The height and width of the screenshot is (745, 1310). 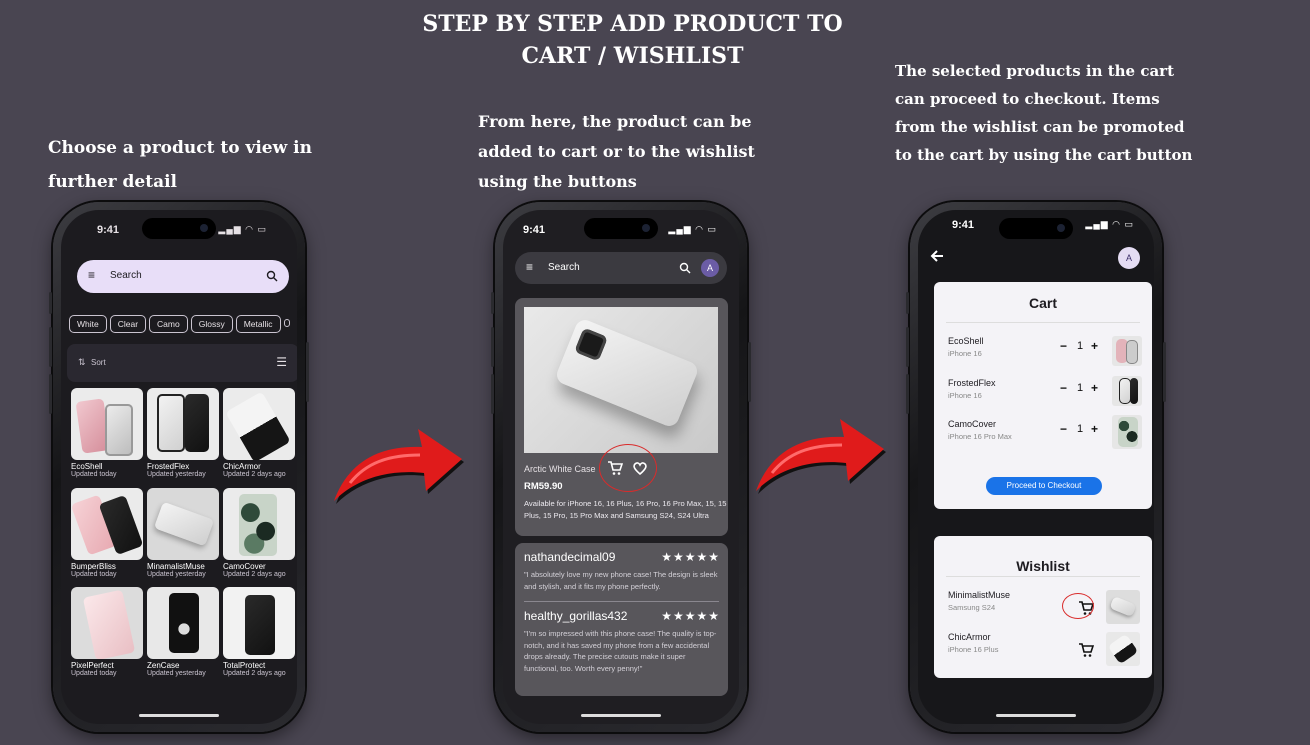 I want to click on product-tile: ChicArmor Updated 2 days ago, so click(x=259, y=433).